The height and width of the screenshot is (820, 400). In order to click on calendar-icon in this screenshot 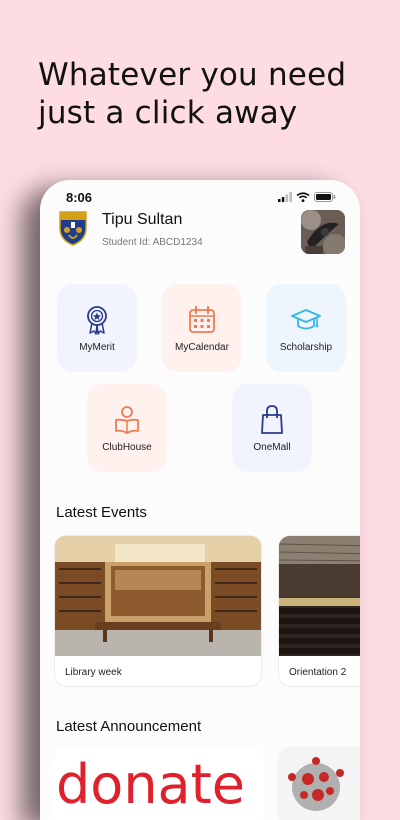, I will do `click(202, 319)`.